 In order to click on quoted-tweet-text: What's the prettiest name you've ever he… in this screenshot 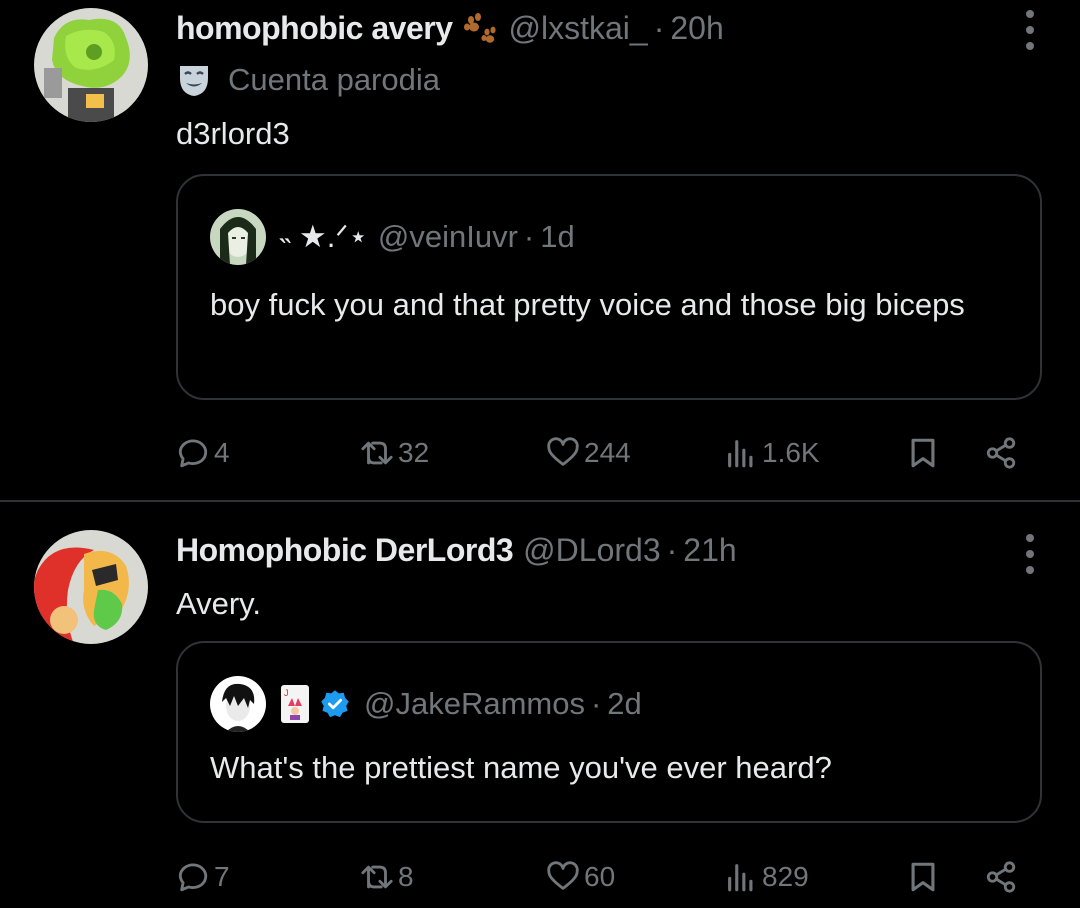, I will do `click(521, 767)`.